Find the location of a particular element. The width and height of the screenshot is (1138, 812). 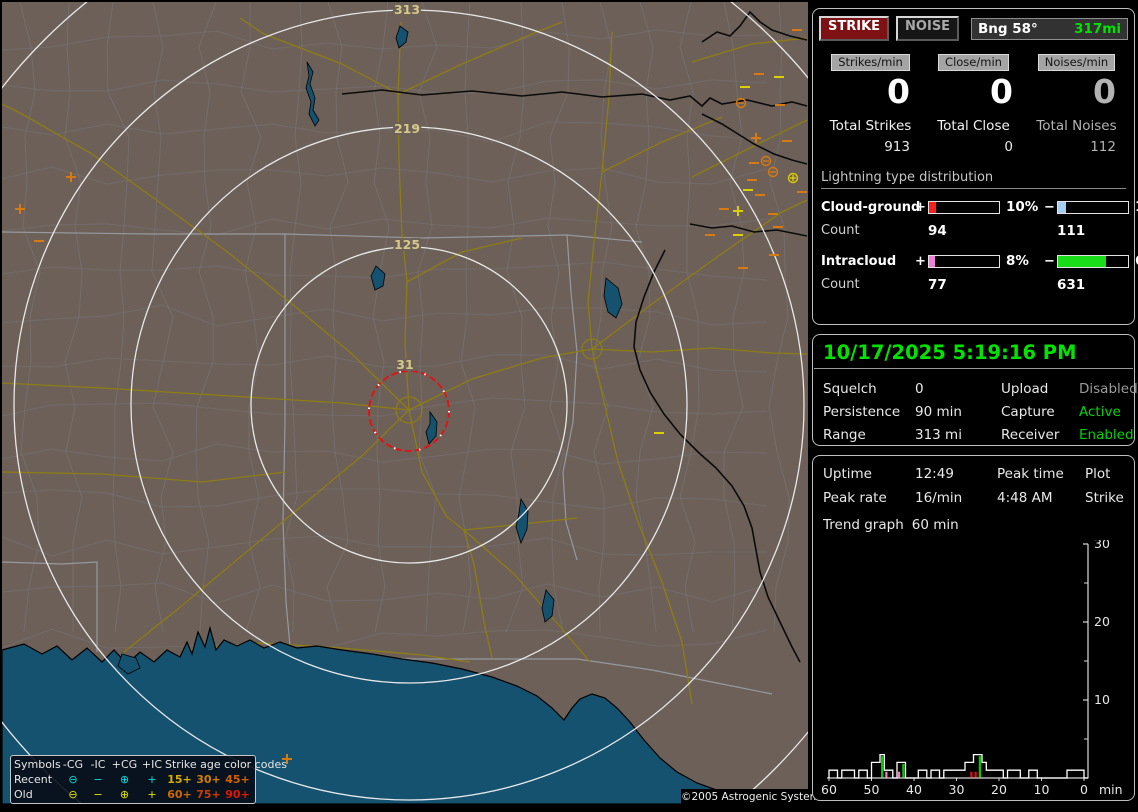

age-15: 15+ is located at coordinates (179, 779).